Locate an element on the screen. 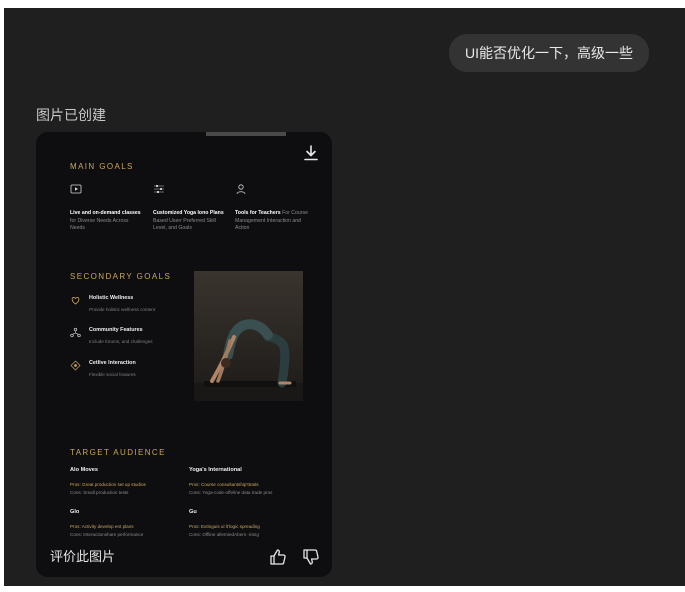 This screenshot has width=685, height=592. secondary-goal-desc: Include forums, and challenges is located at coordinates (121, 341).